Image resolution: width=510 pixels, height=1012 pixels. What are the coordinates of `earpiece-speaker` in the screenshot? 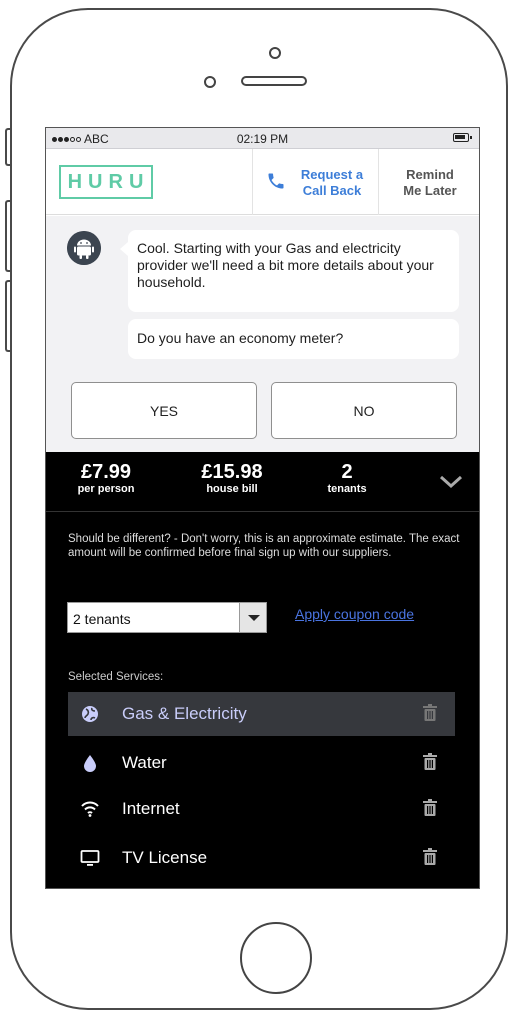 It's located at (274, 81).